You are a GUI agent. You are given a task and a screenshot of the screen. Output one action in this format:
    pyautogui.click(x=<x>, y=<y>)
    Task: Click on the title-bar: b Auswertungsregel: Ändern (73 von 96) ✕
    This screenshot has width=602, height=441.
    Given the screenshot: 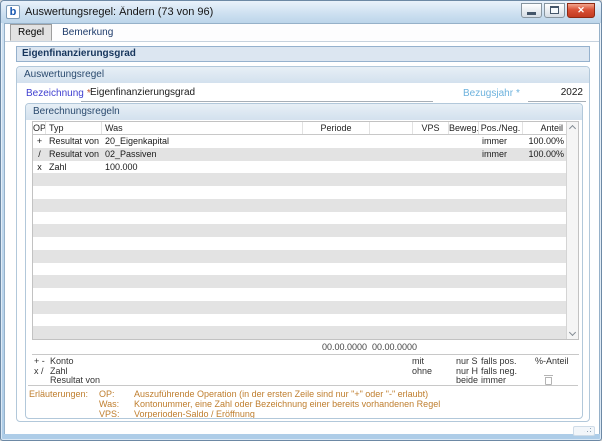 What is the action you would take?
    pyautogui.click(x=301, y=12)
    